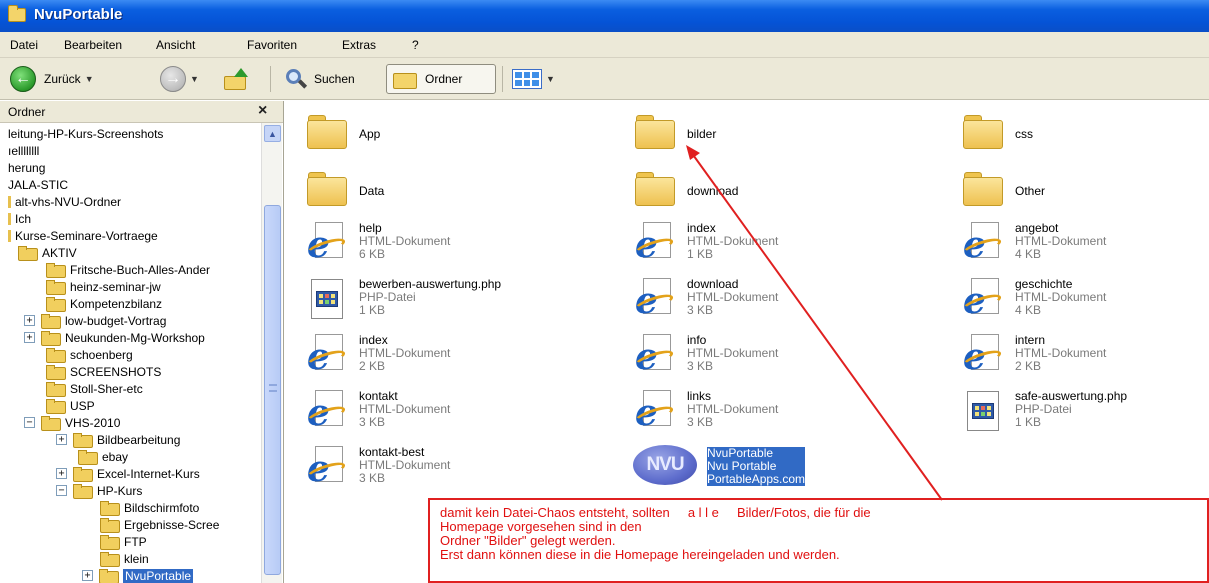 This screenshot has height=583, width=1209. I want to click on tree-item: FTP, so click(123, 541).